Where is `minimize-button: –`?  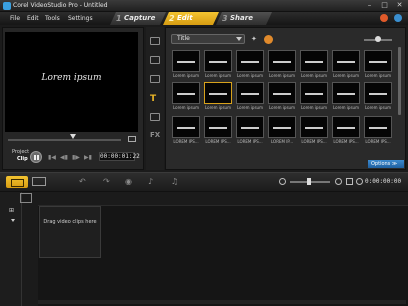
minimize-button: – is located at coordinates (369, 5).